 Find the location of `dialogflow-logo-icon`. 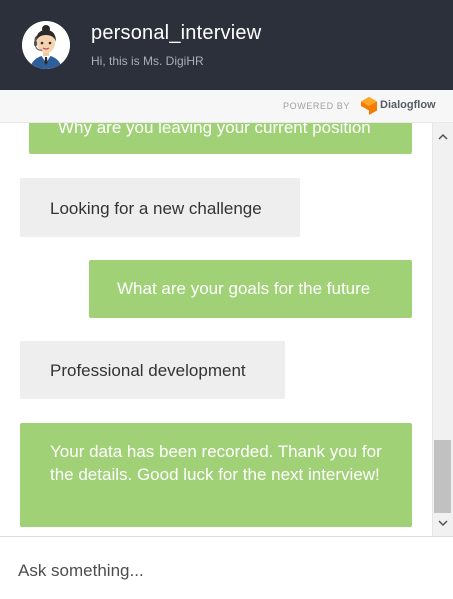

dialogflow-logo-icon is located at coordinates (369, 106).